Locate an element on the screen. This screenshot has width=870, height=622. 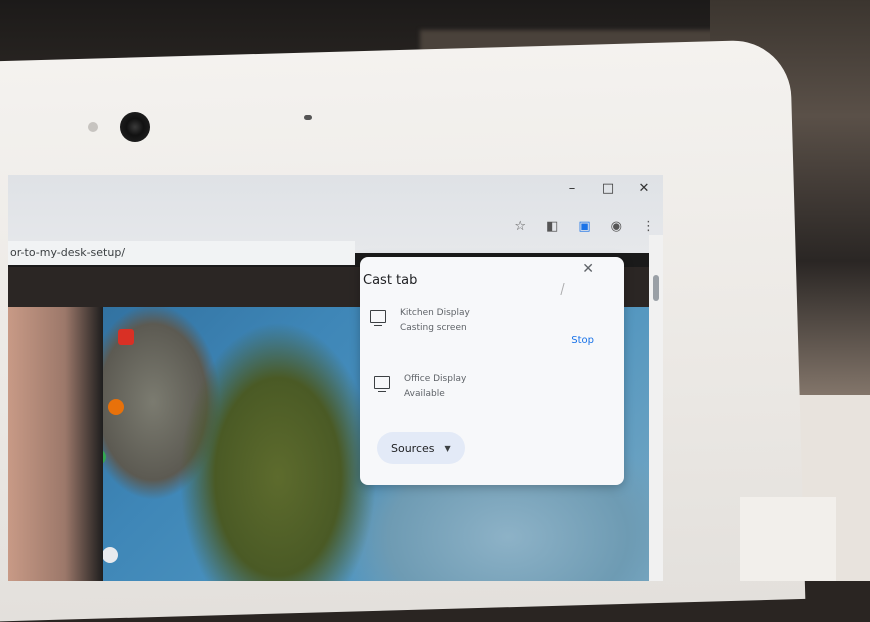
star-icon: ☆ is located at coordinates (520, 226).